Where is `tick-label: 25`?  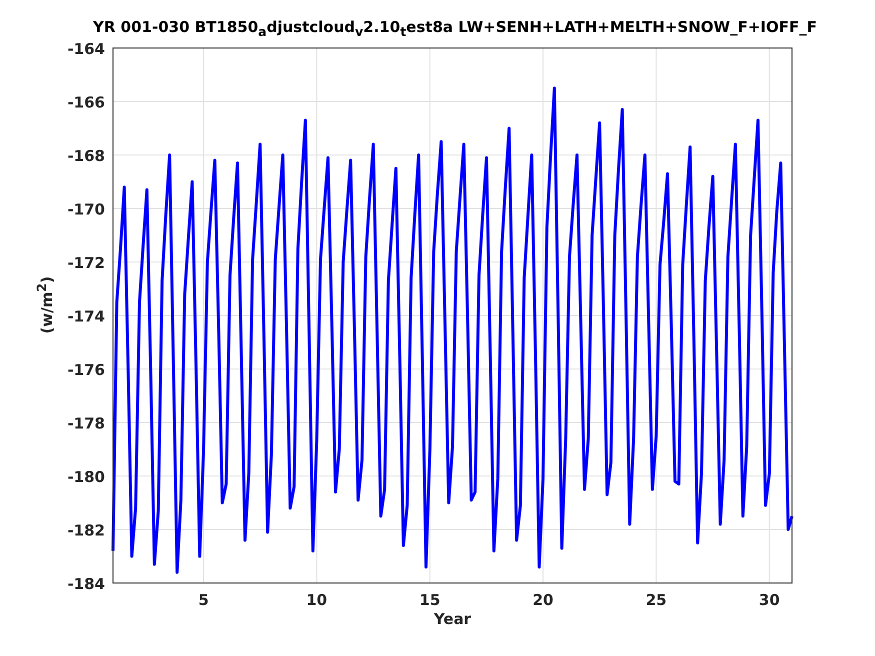 tick-label: 25 is located at coordinates (656, 600).